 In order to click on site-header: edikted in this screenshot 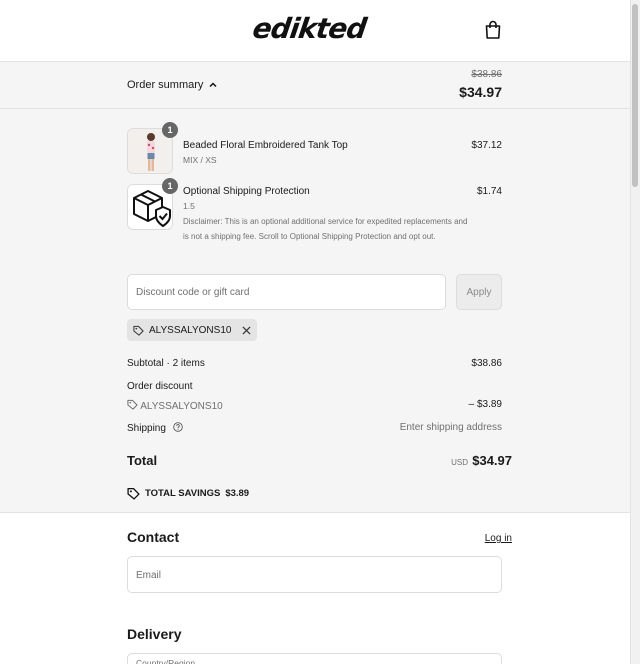, I will do `click(315, 31)`.